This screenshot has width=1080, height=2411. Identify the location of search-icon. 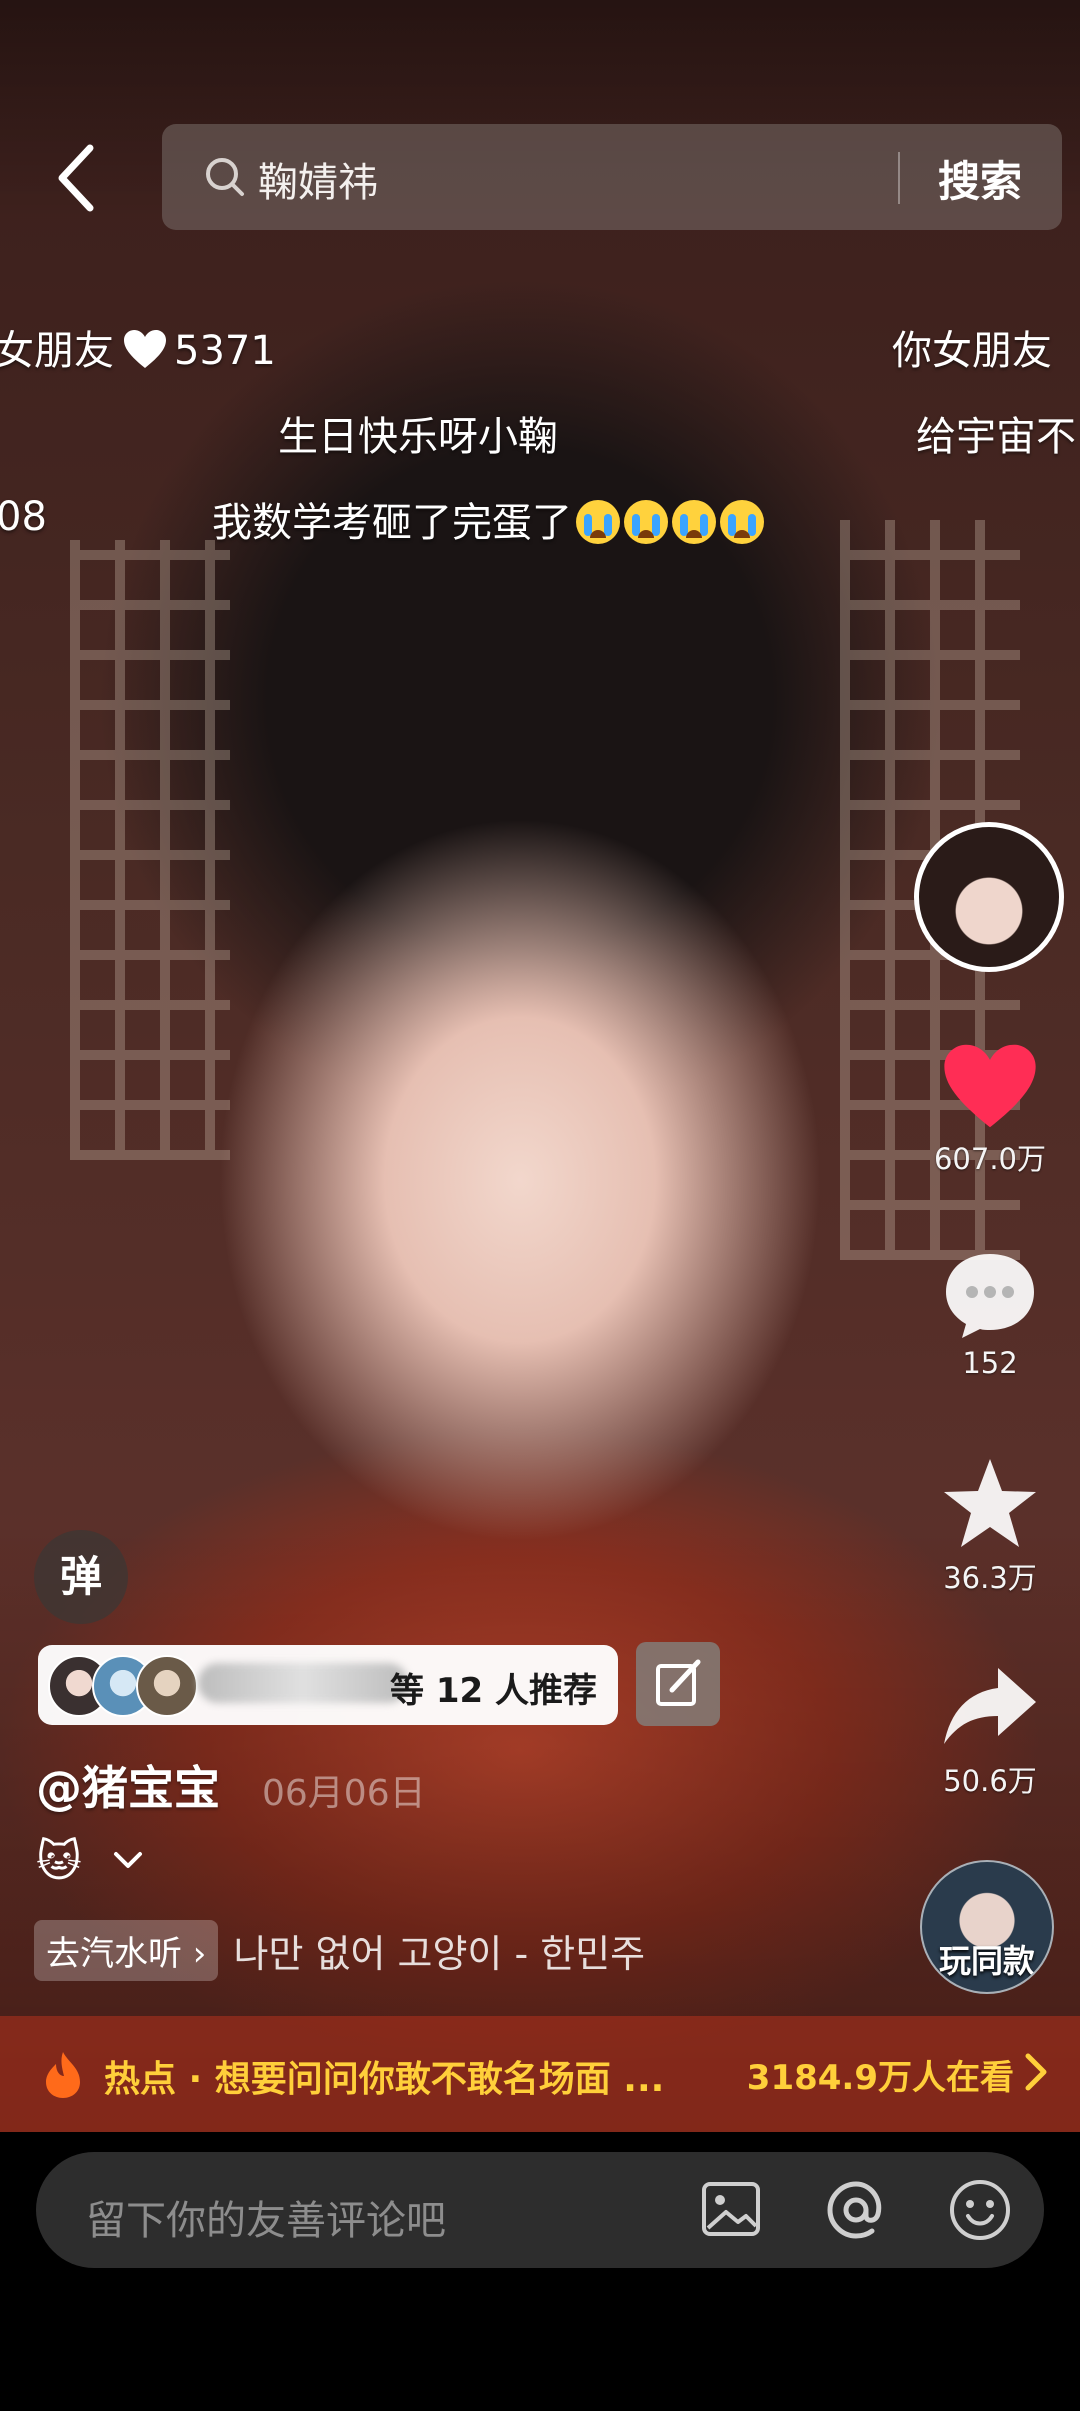
(225, 177).